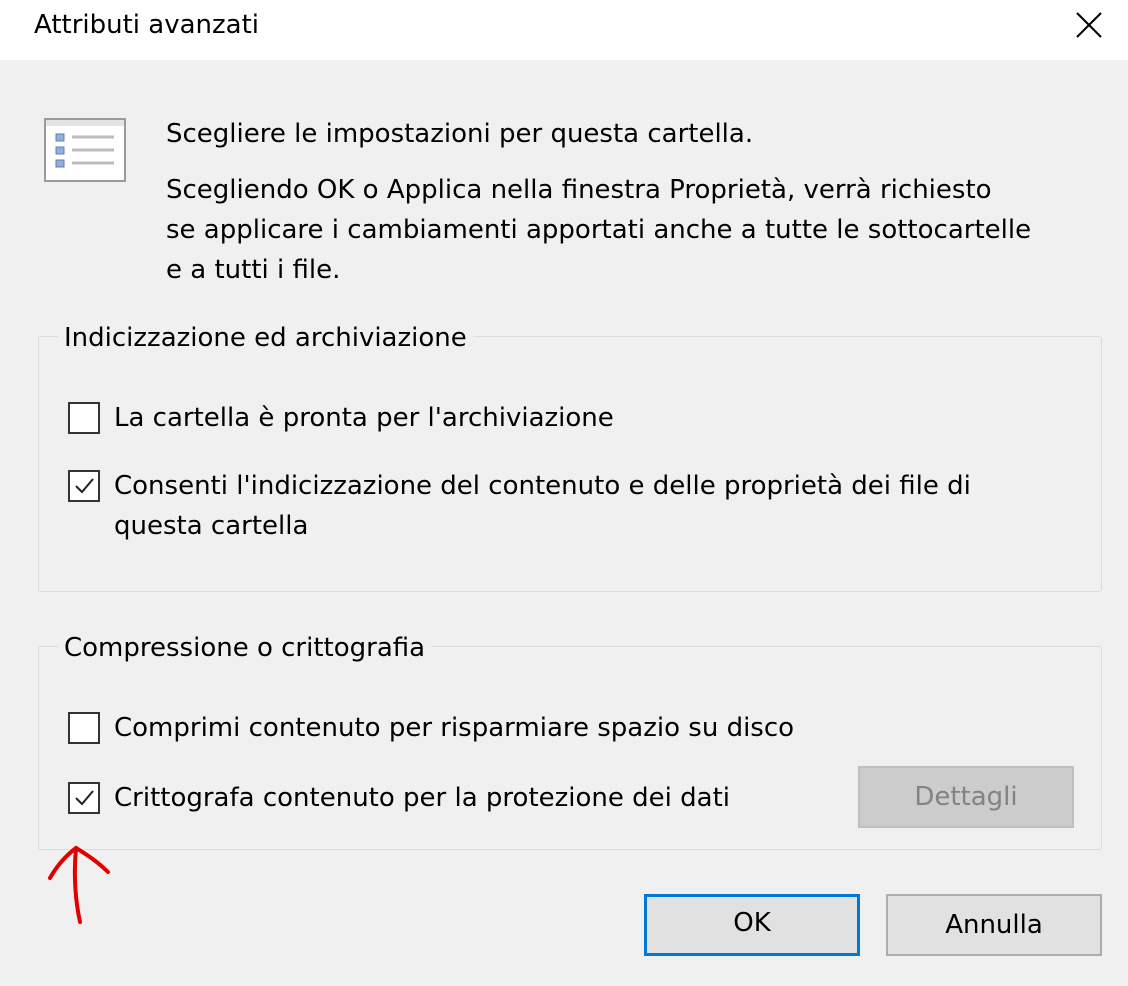 This screenshot has height=986, width=1128. What do you see at coordinates (564, 30) in the screenshot?
I see `title-bar: Attributi avanzati` at bounding box center [564, 30].